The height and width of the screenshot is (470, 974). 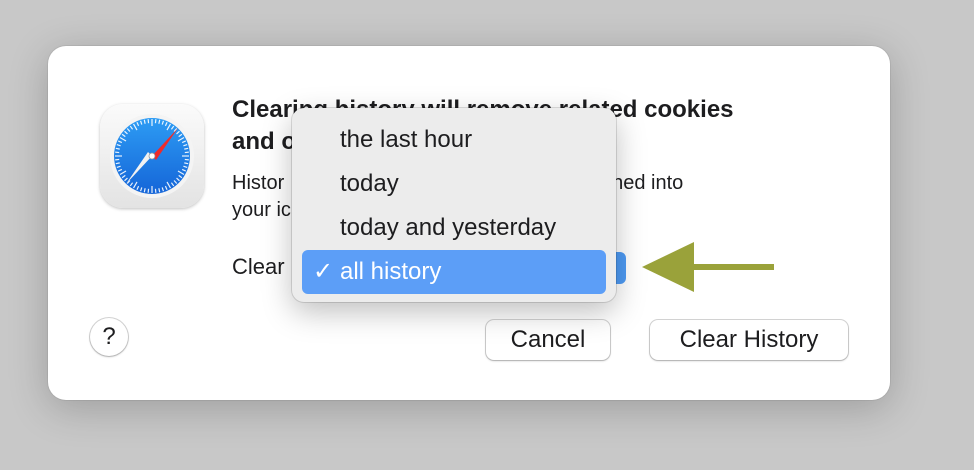 I want to click on safari-app-icon, so click(x=152, y=156).